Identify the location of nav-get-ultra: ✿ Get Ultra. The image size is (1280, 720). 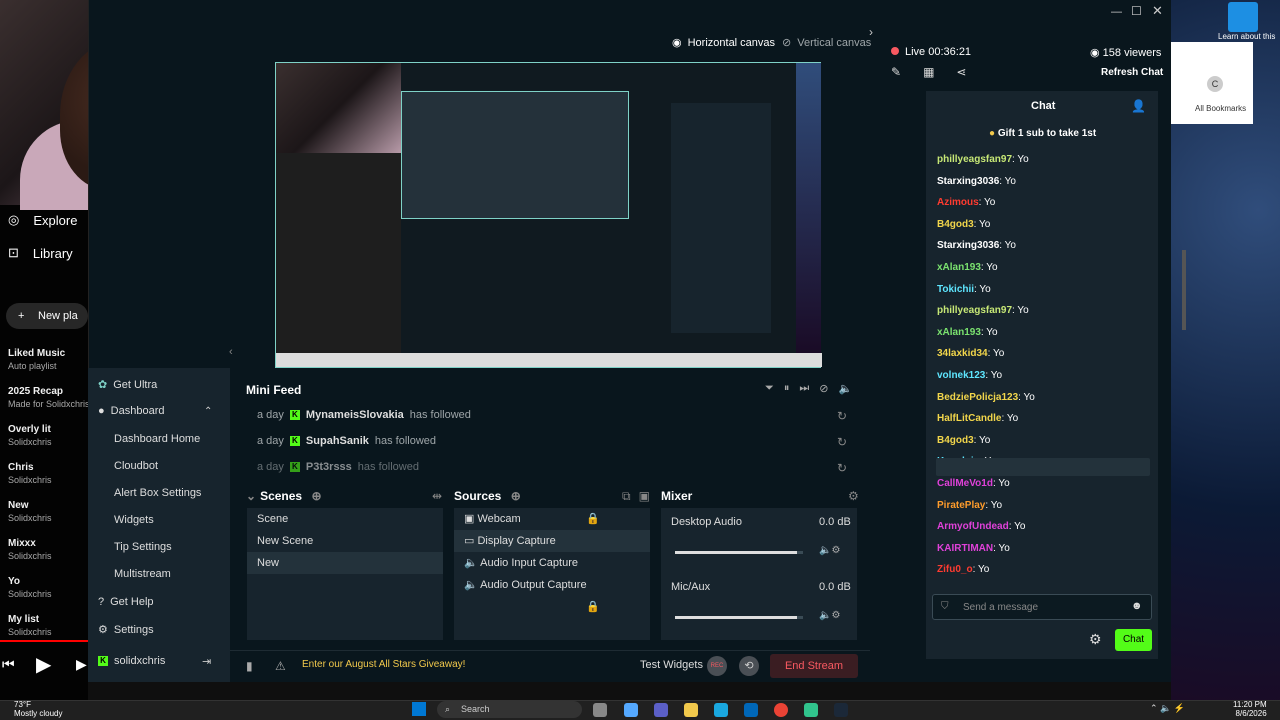
(127, 385).